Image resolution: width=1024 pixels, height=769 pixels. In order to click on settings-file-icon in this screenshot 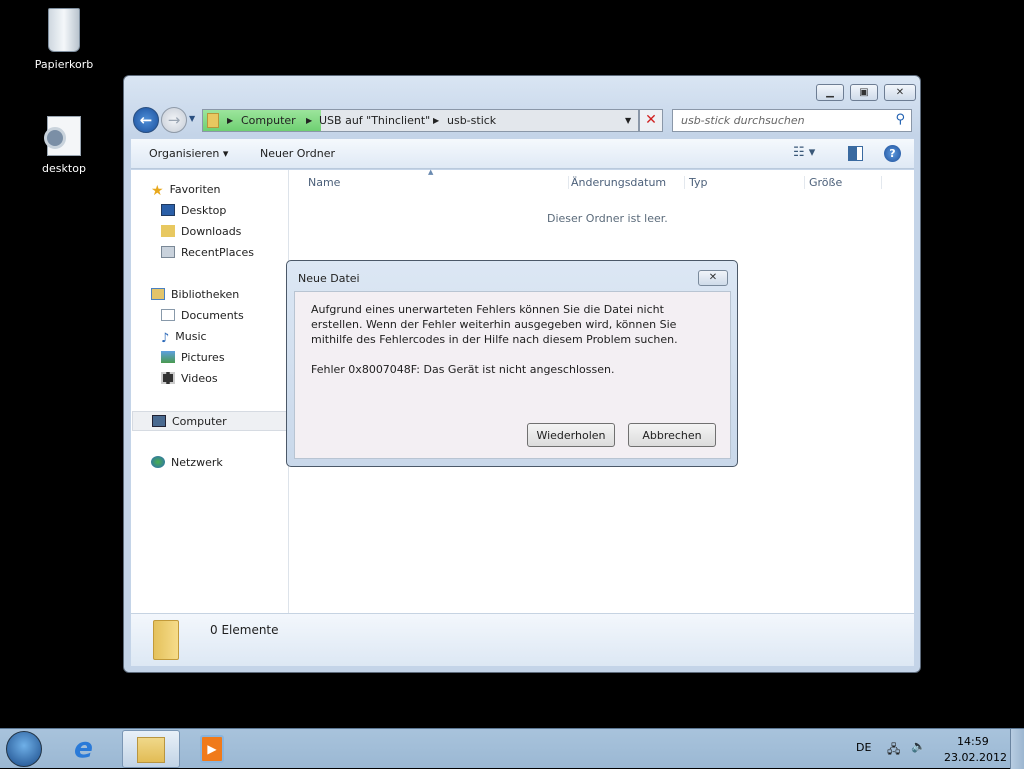, I will do `click(62, 136)`.